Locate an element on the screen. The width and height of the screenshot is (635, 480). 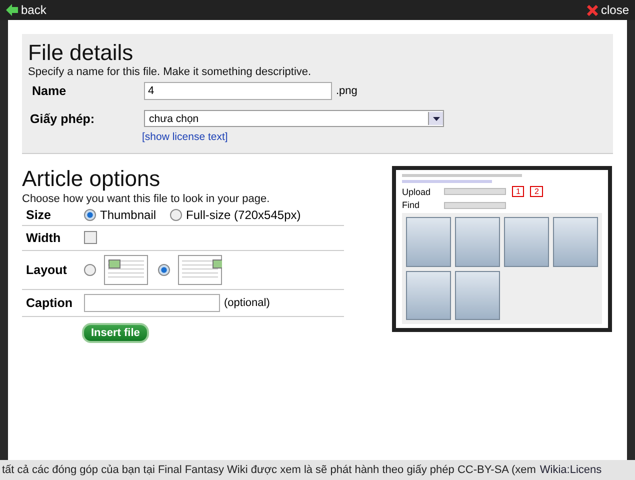
close-link: close is located at coordinates (607, 10).